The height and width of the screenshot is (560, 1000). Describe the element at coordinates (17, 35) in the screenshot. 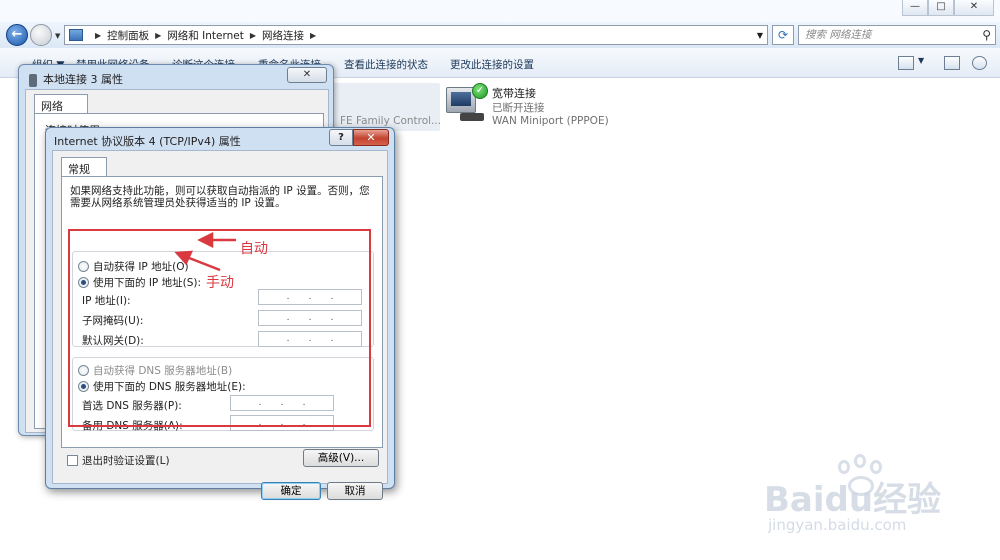

I see `back-button: ←` at that location.